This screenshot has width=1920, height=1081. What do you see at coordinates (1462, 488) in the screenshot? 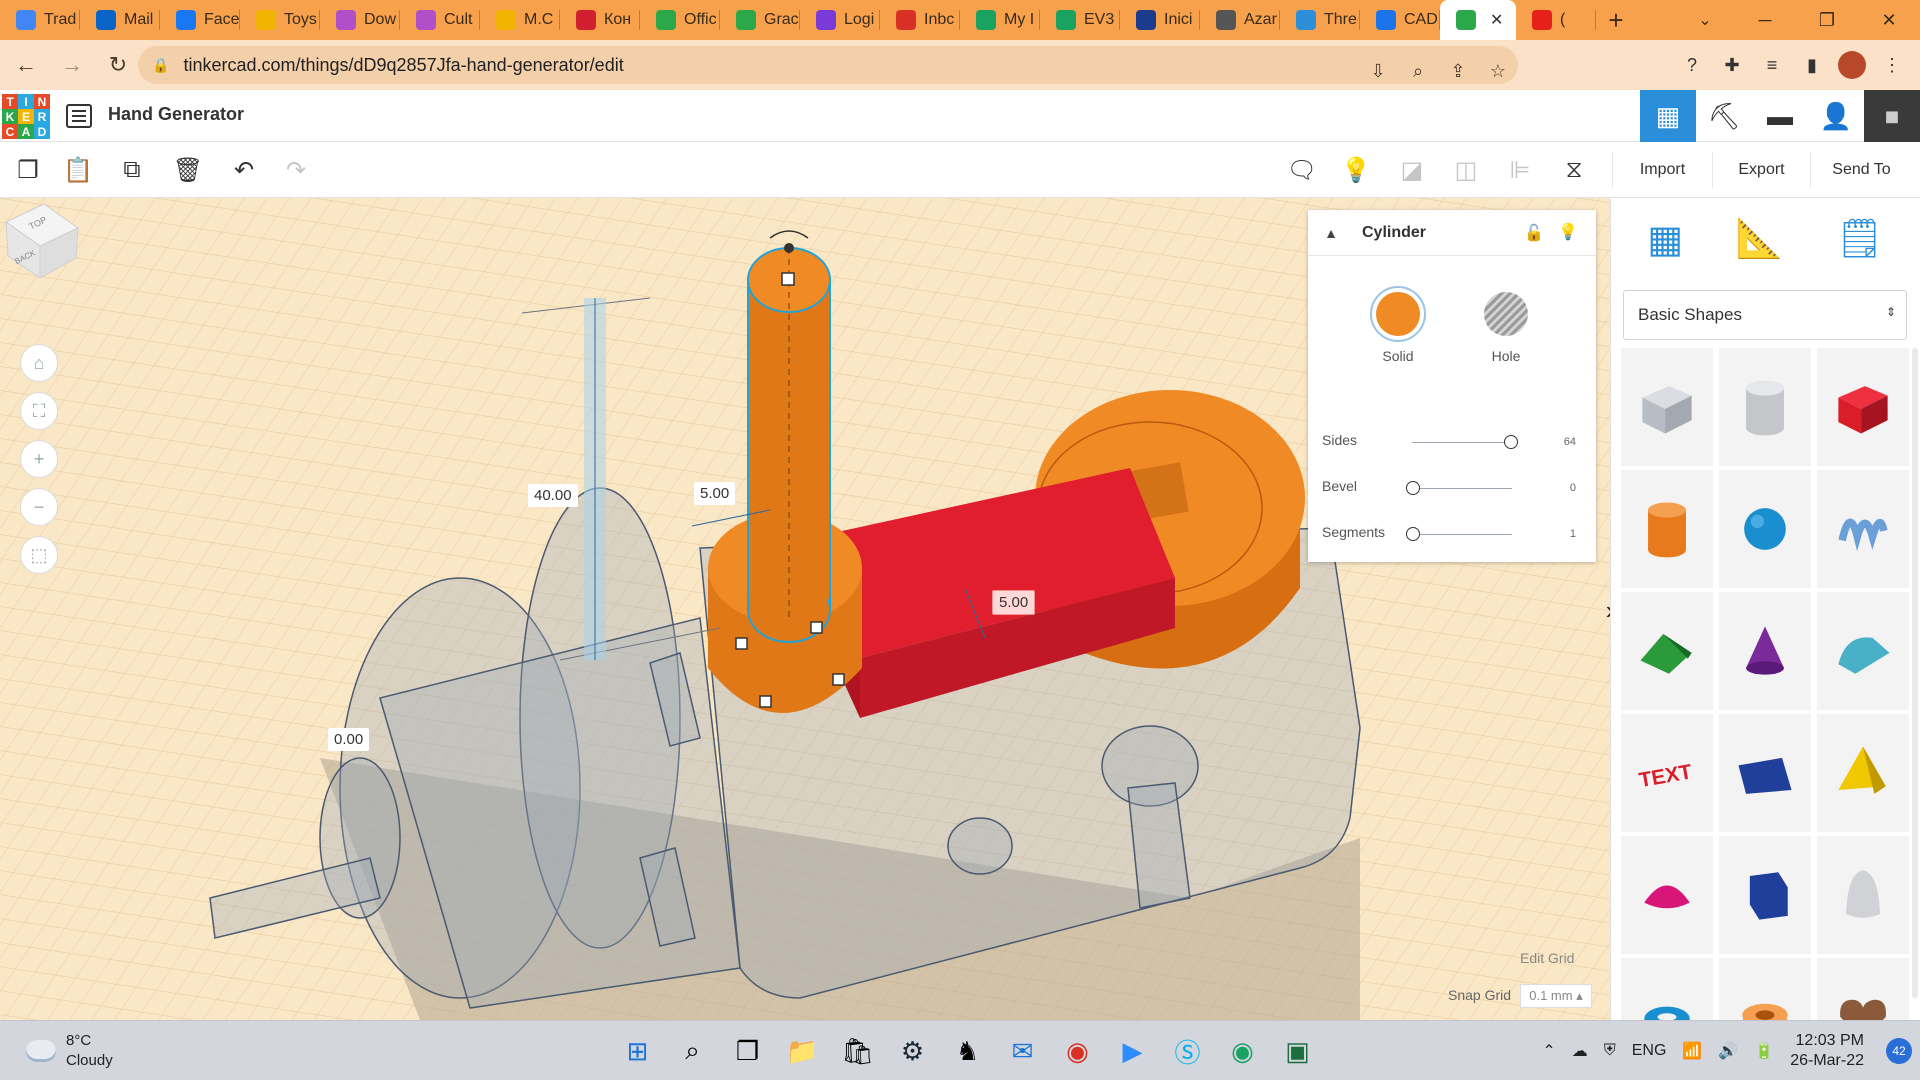
I see `bevel-slider-track` at bounding box center [1462, 488].